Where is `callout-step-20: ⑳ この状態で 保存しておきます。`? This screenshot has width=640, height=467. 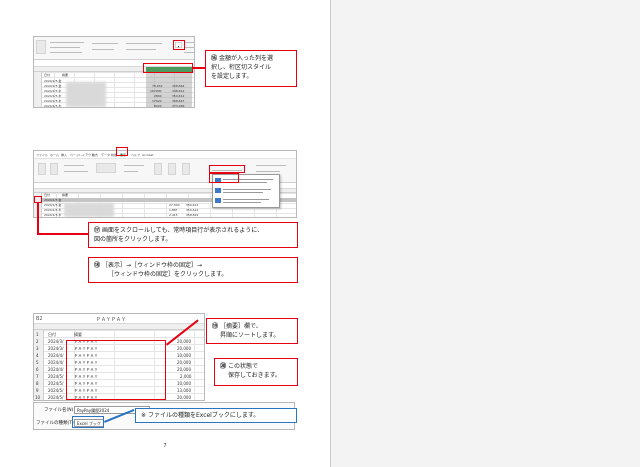 callout-step-20: ⑳ この状態で 保存しておきます。 is located at coordinates (256, 372).